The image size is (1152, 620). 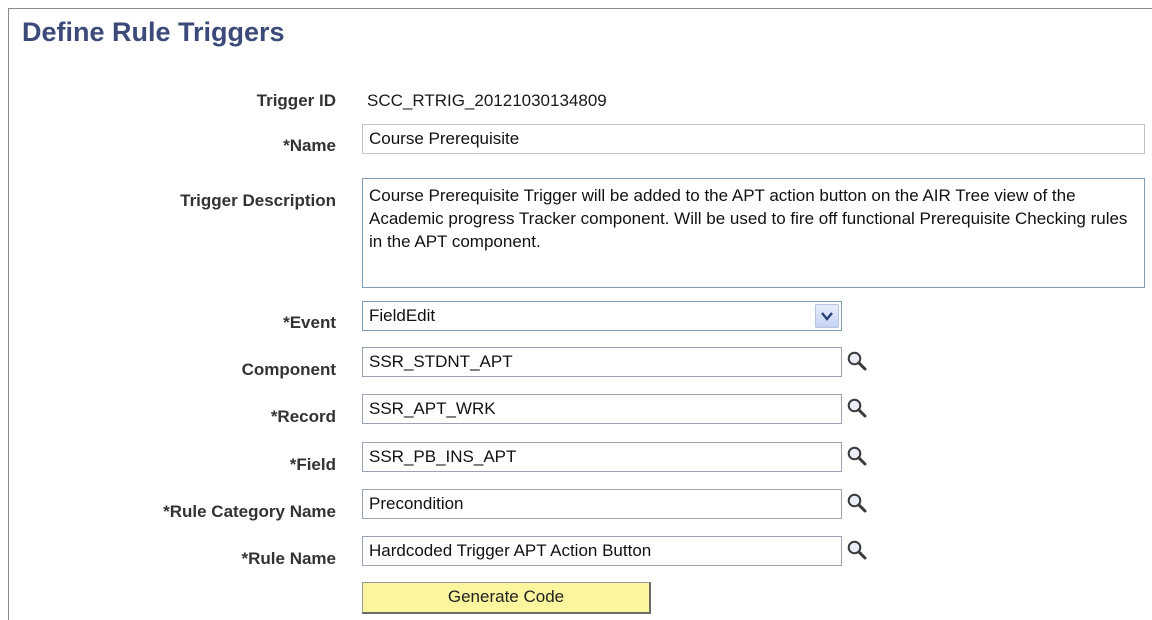 I want to click on name-label: *Name, so click(x=309, y=145).